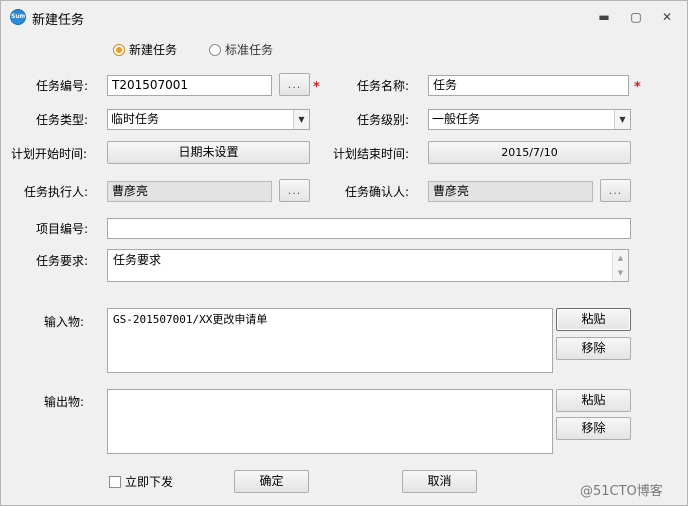  What do you see at coordinates (593, 400) in the screenshot?
I see `outputs-paste-button: 粘贴` at bounding box center [593, 400].